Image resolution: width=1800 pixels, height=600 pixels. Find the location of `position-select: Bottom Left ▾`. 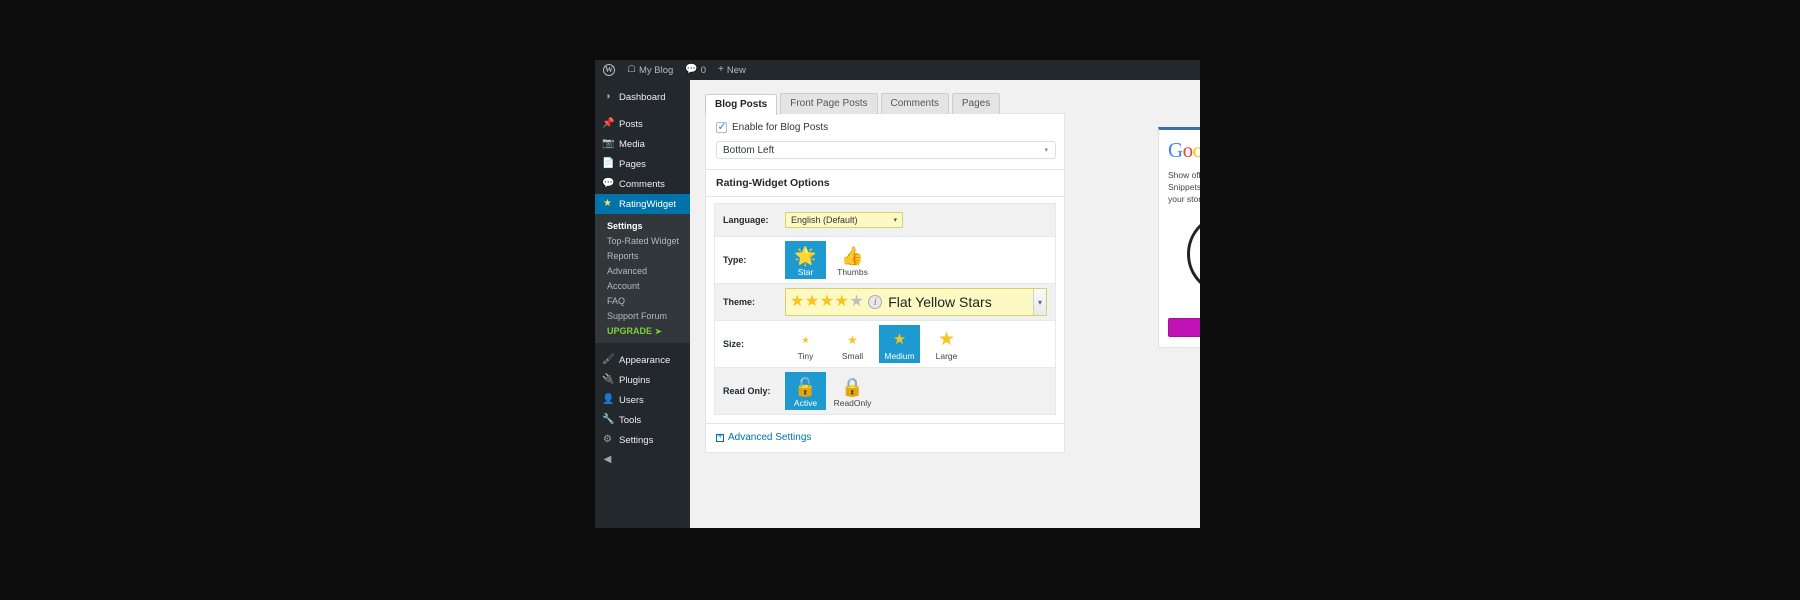

position-select: Bottom Left ▾ is located at coordinates (886, 150).